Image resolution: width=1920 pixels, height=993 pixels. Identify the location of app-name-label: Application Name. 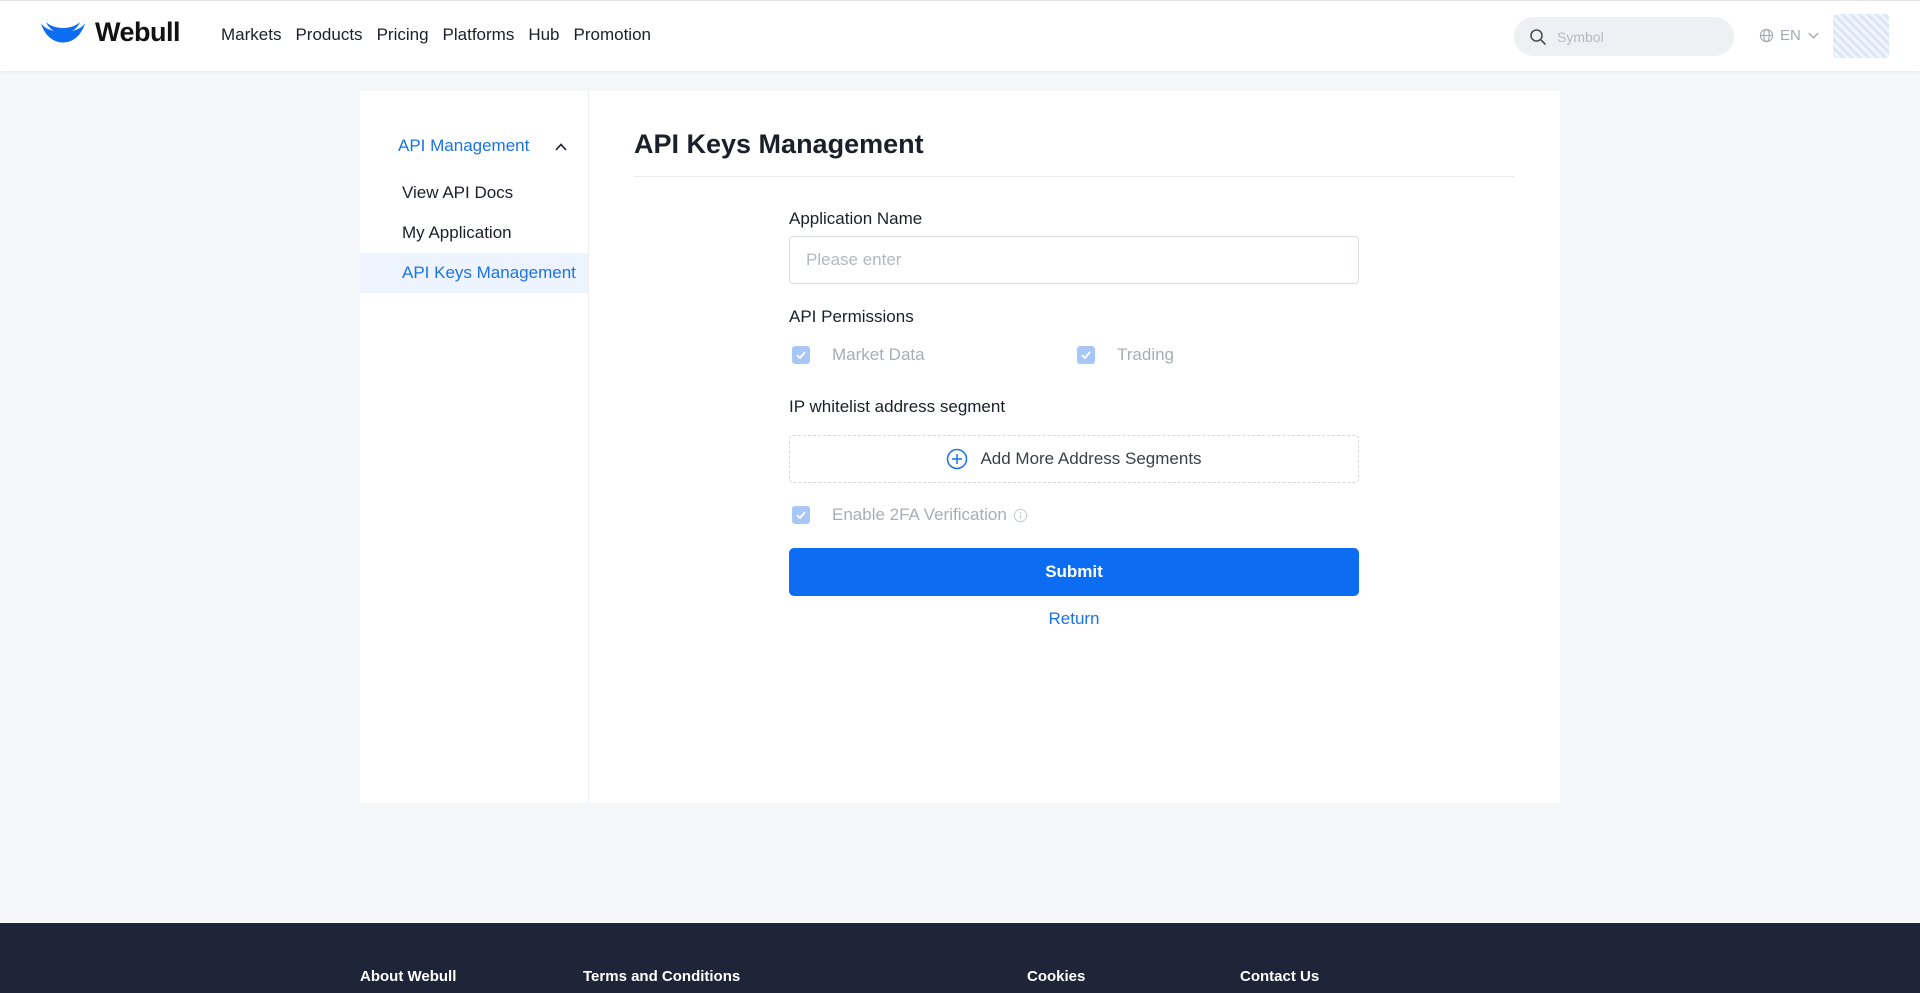
(856, 218).